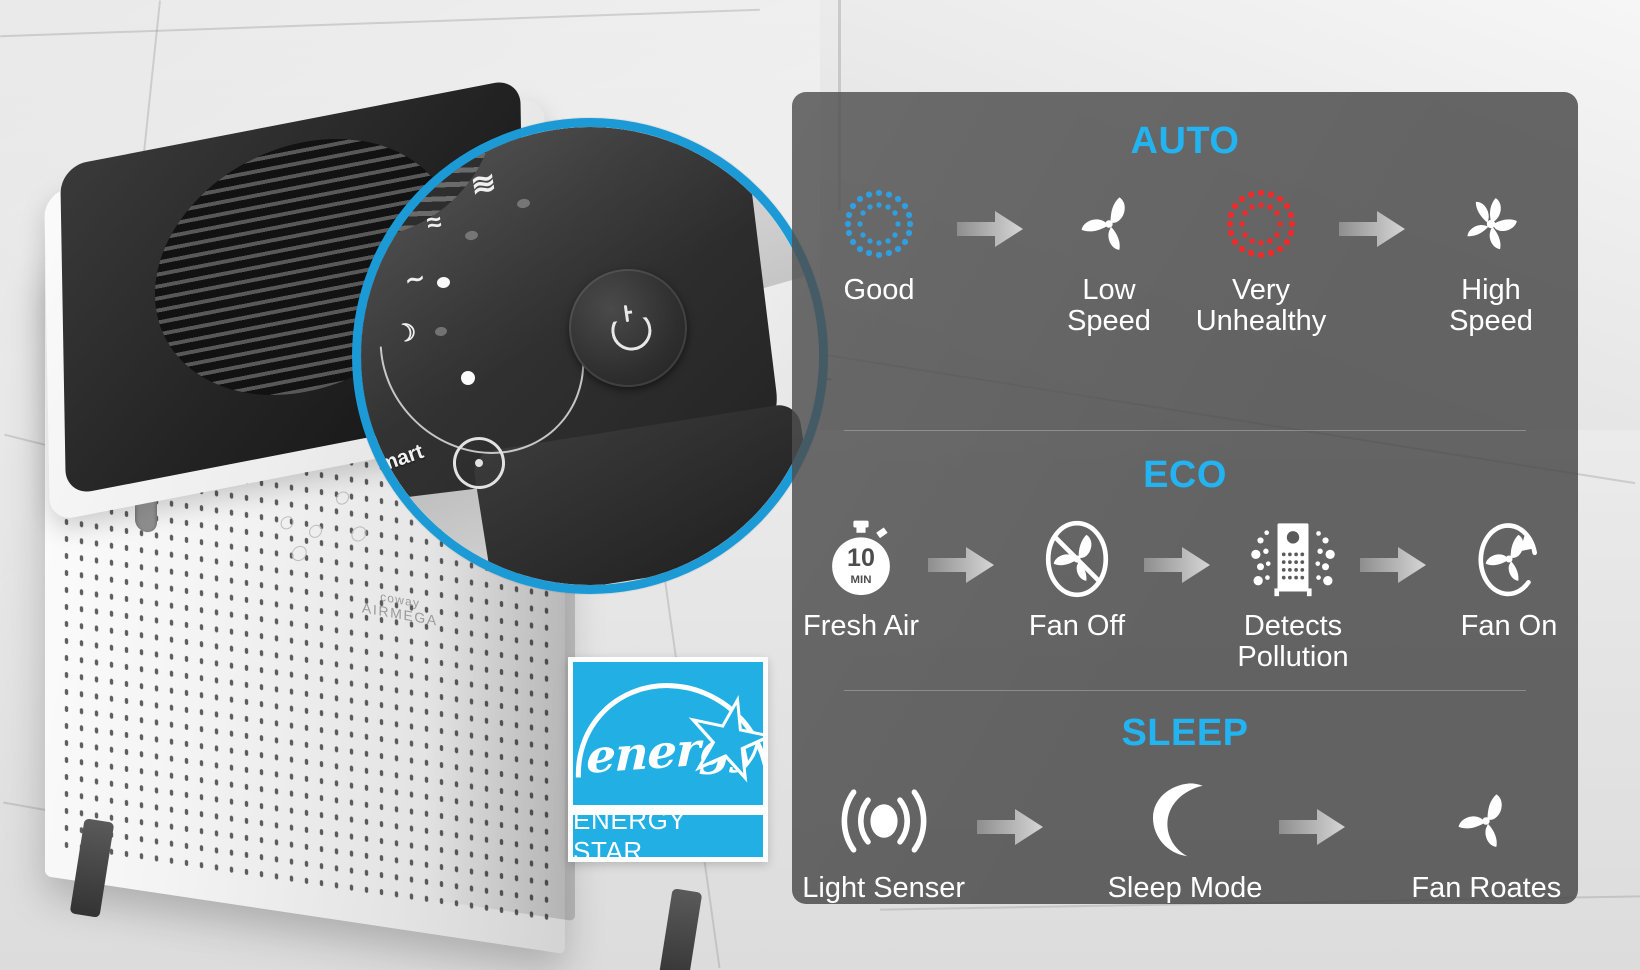 The image size is (1640, 970). I want to click on section-sleep: SLEEP Light Senser Sleep Mode Fan Roates, so click(1185, 808).